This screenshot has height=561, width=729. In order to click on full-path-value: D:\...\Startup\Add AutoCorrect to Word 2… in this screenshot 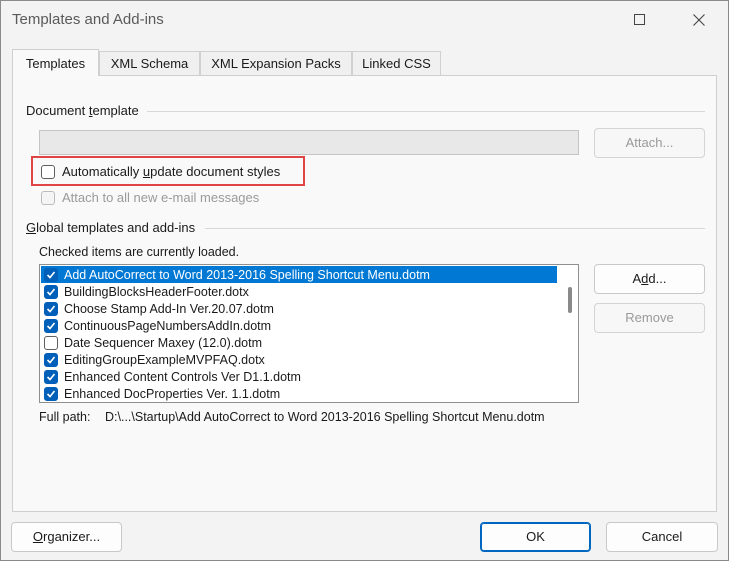, I will do `click(325, 417)`.